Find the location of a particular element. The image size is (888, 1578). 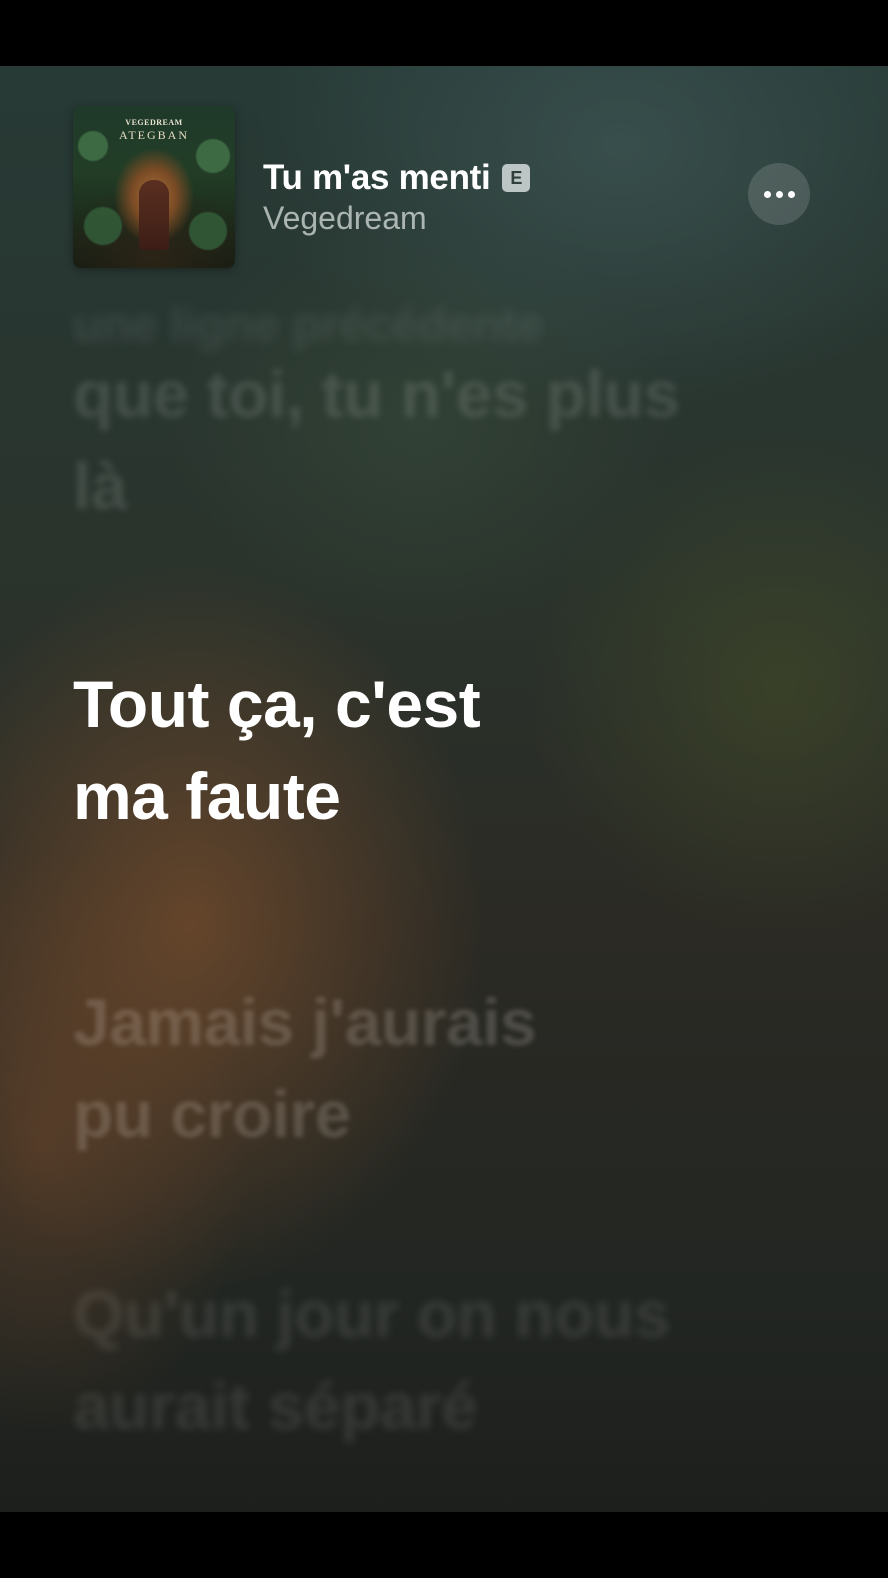

album-artwork: VEGEDREAM ATEGBAN is located at coordinates (154, 187).